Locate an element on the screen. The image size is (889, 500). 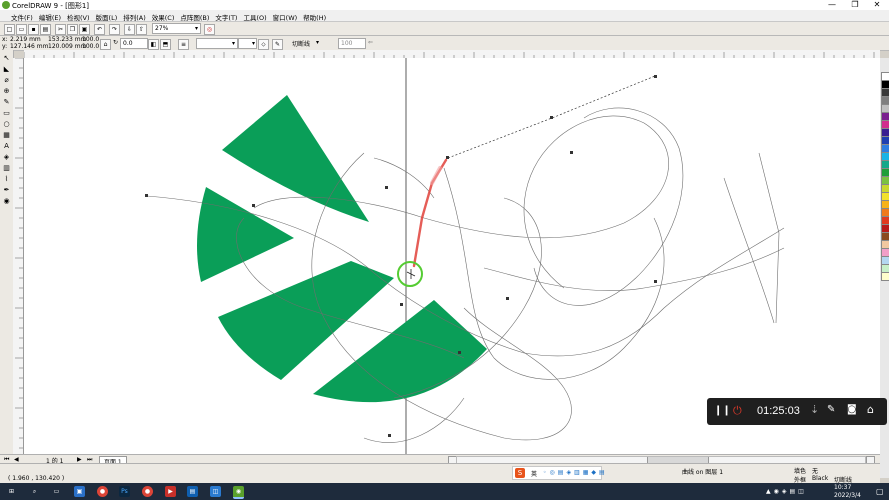
app-icon: ▤ is located at coordinates (192, 491).